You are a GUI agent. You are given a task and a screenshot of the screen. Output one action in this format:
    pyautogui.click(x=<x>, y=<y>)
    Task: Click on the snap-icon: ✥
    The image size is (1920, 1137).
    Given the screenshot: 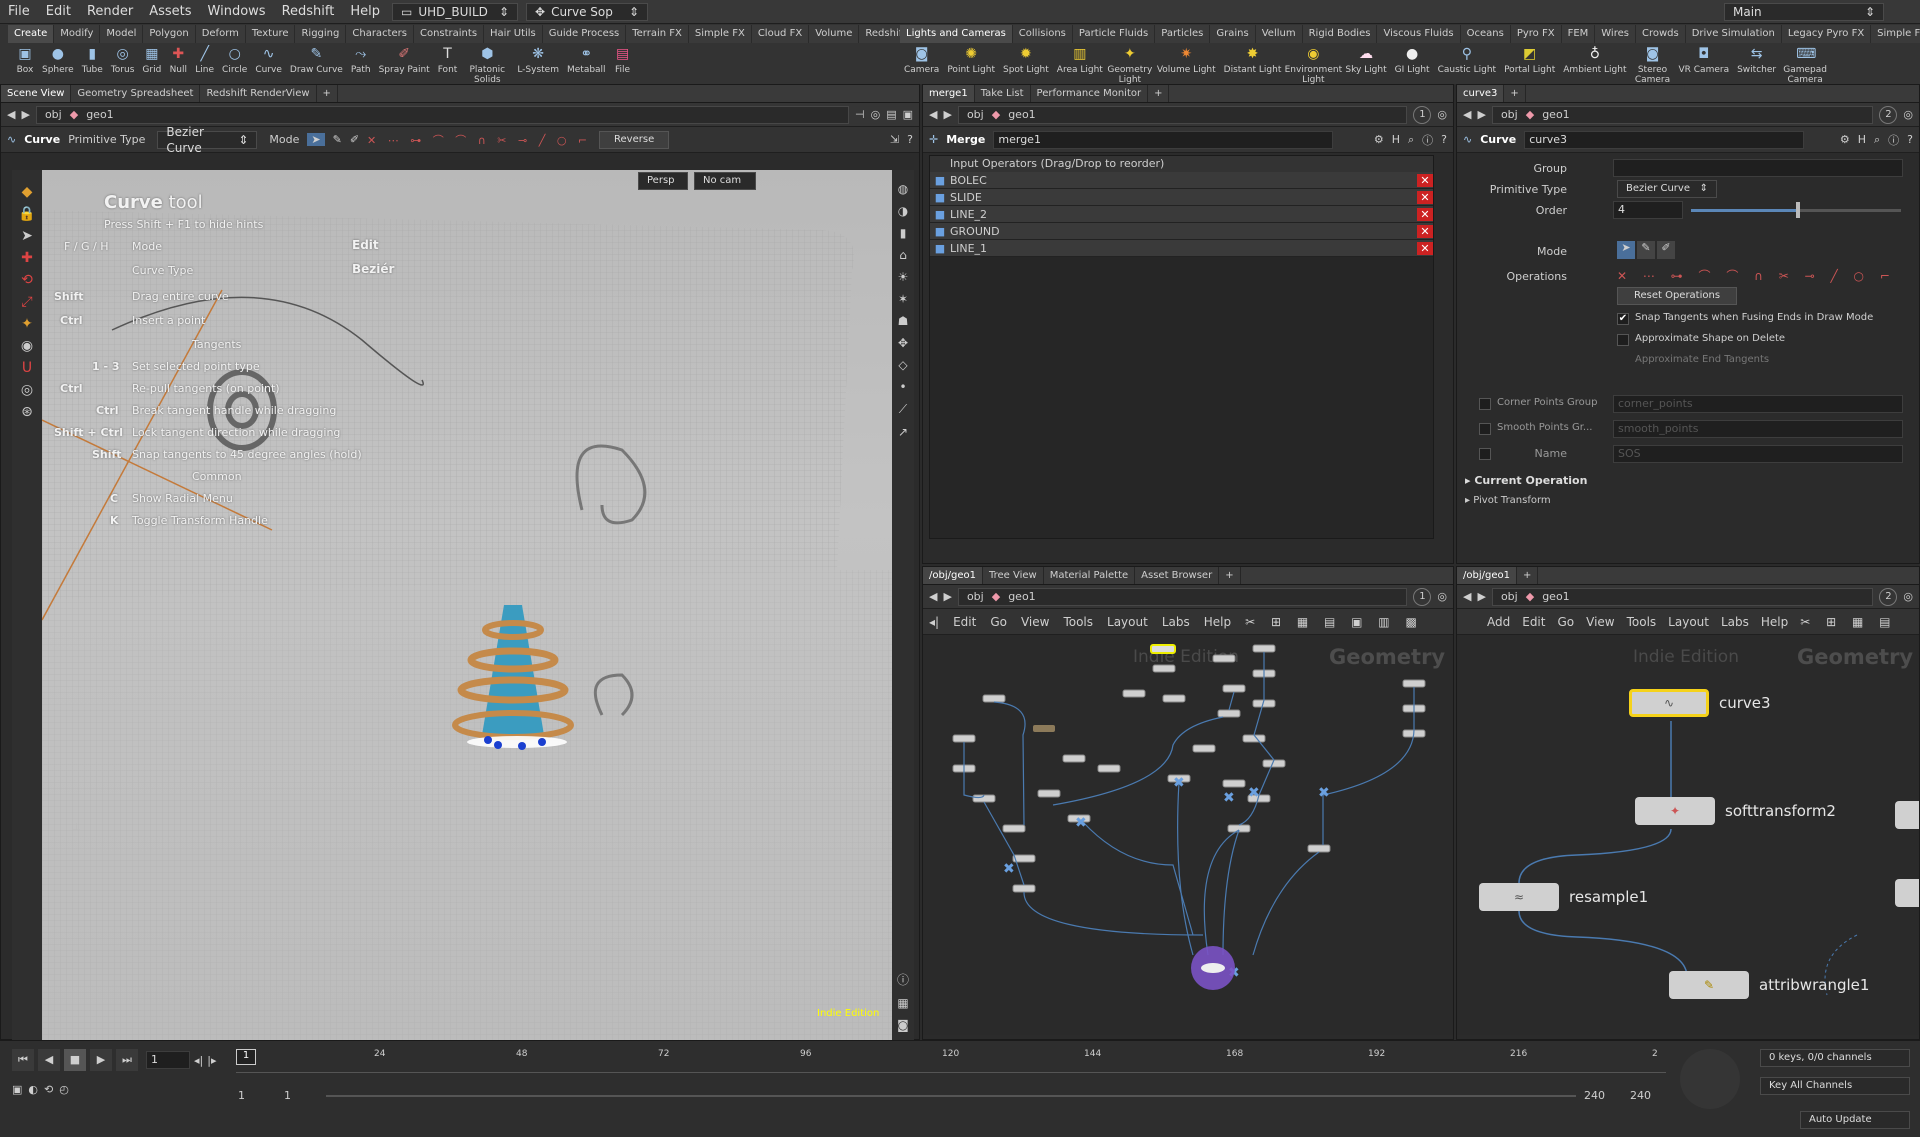 What is the action you would take?
    pyautogui.click(x=903, y=343)
    